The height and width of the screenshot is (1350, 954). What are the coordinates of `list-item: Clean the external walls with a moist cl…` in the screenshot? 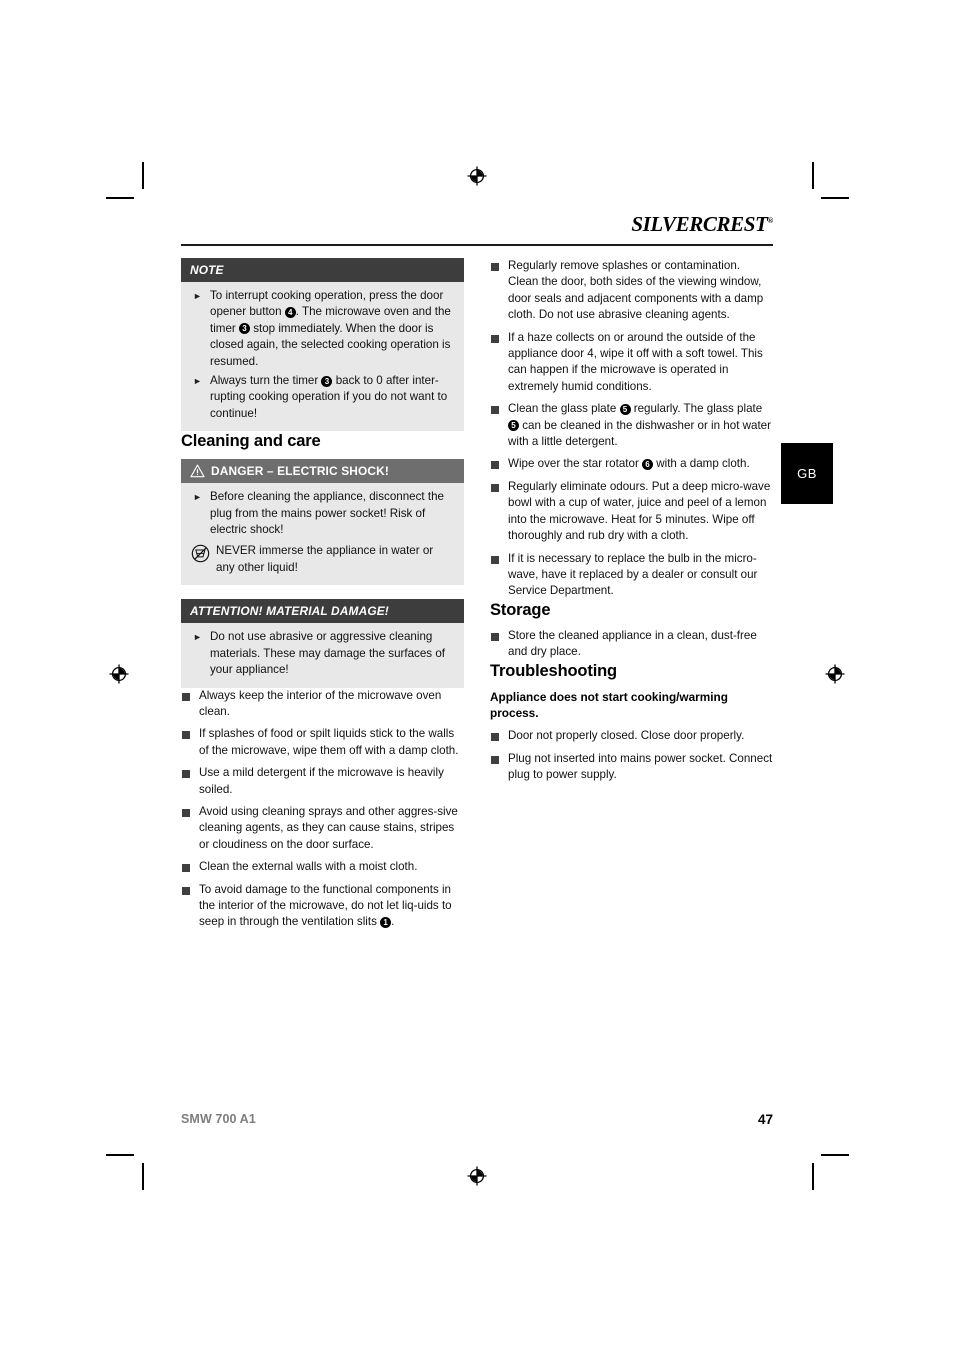 It's located at (322, 867).